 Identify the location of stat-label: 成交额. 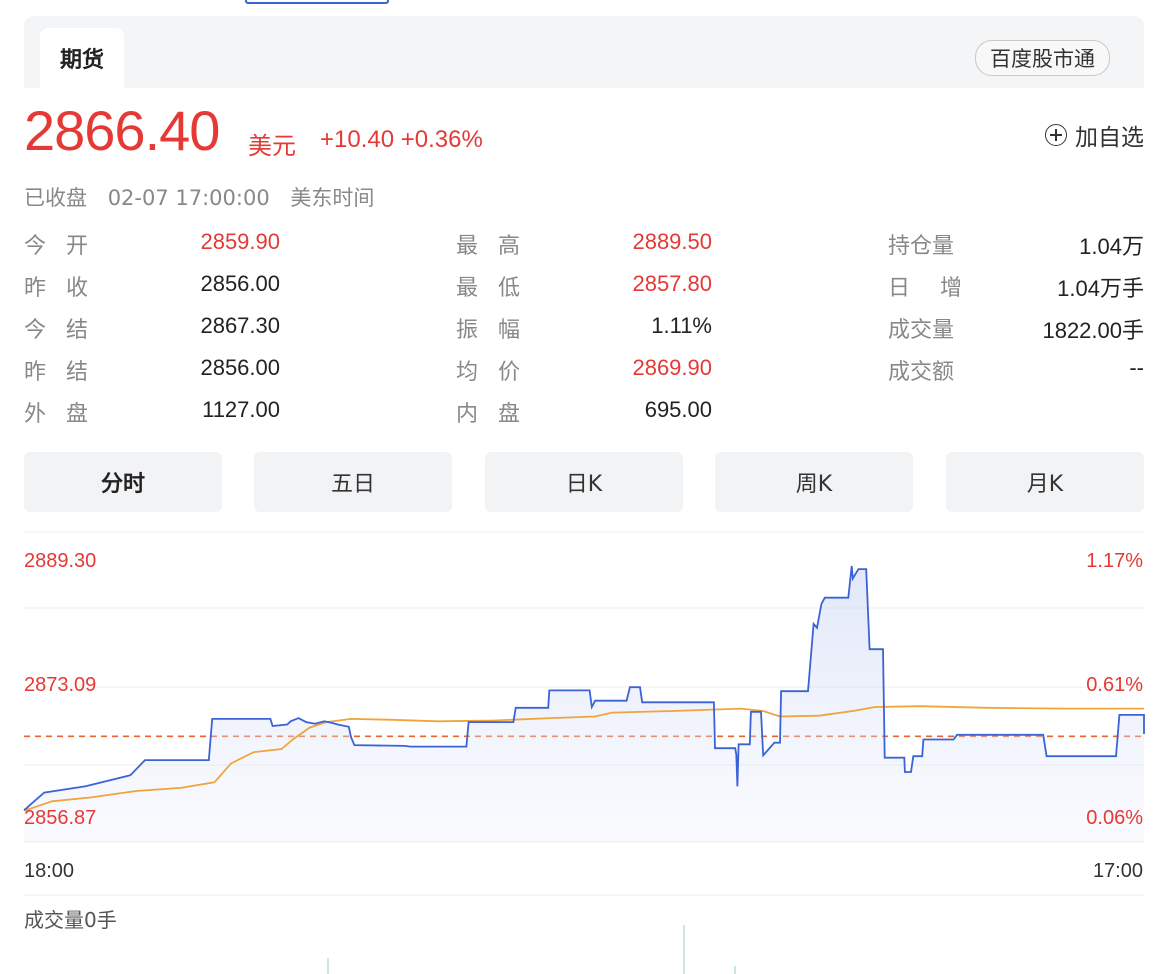
(921, 372).